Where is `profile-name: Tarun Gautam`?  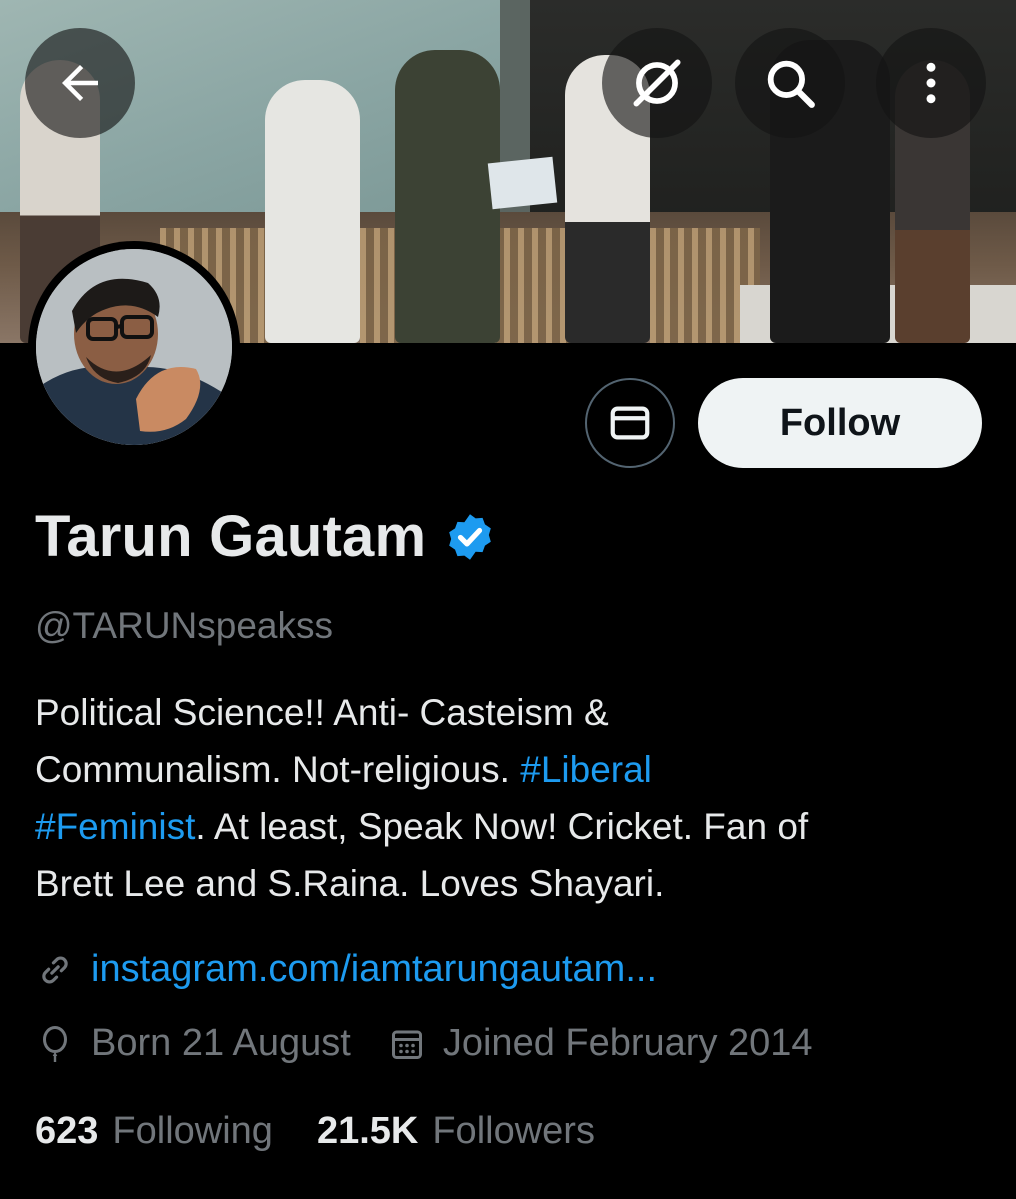
profile-name: Tarun Gautam is located at coordinates (231, 536).